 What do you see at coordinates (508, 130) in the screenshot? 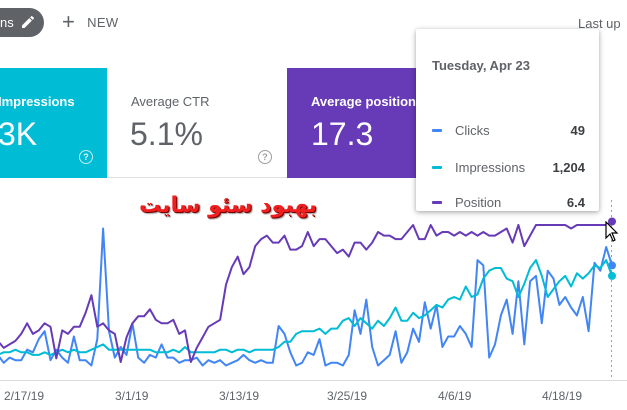
I see `tooltip-row-clicks: Clicks 49` at bounding box center [508, 130].